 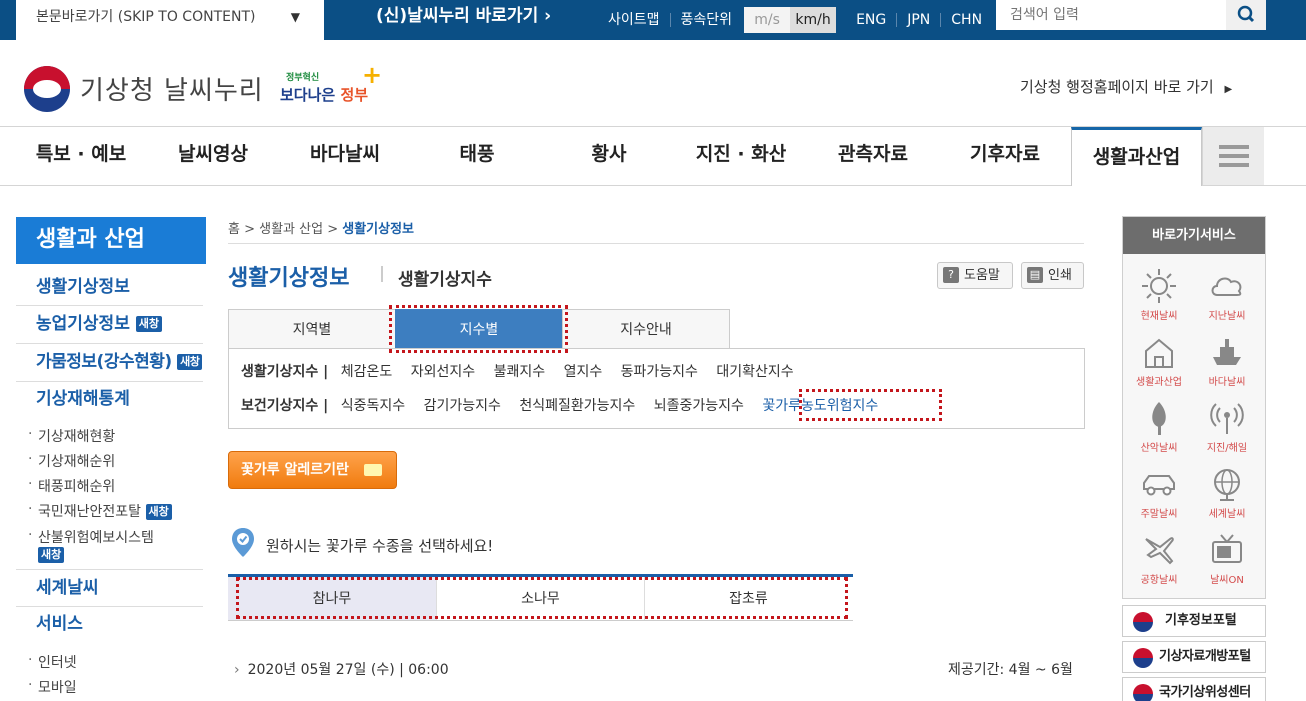 What do you see at coordinates (1005, 156) in the screenshot?
I see `nav-climate: 기후자료` at bounding box center [1005, 156].